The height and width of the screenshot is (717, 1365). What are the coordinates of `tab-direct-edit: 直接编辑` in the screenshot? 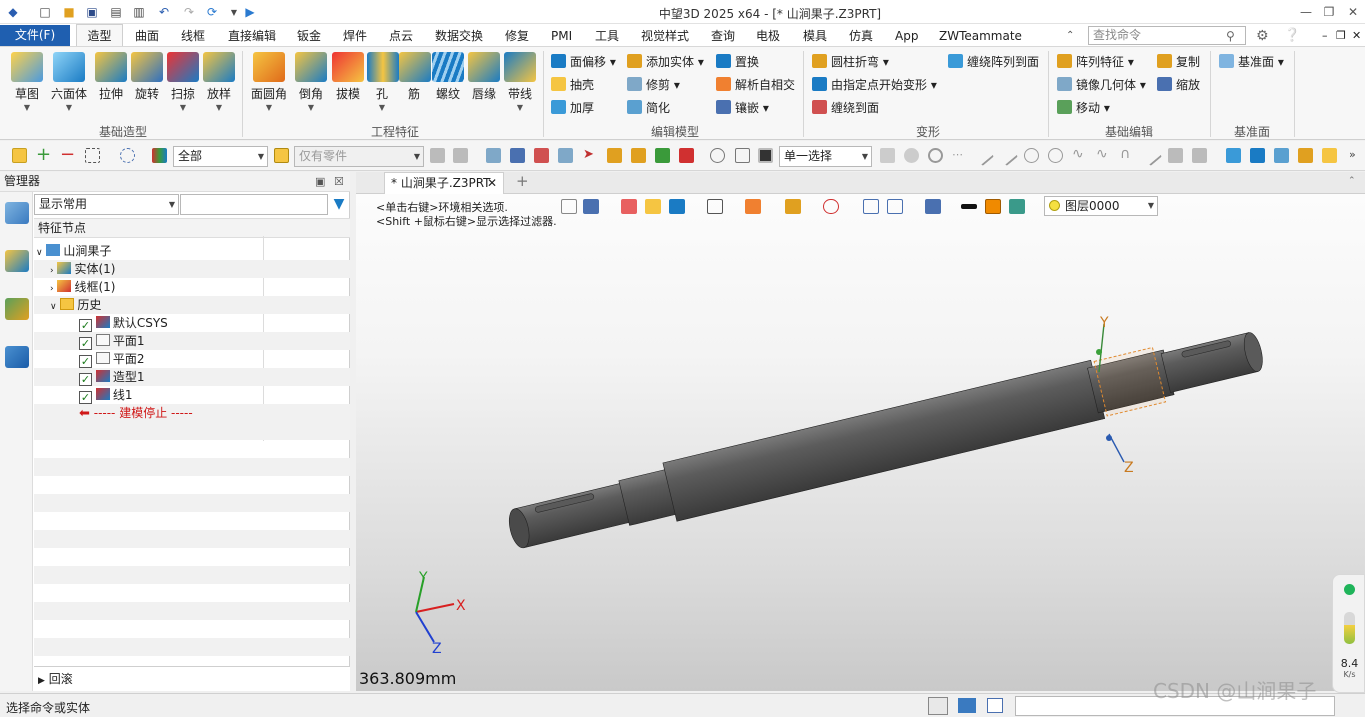 It's located at (252, 36).